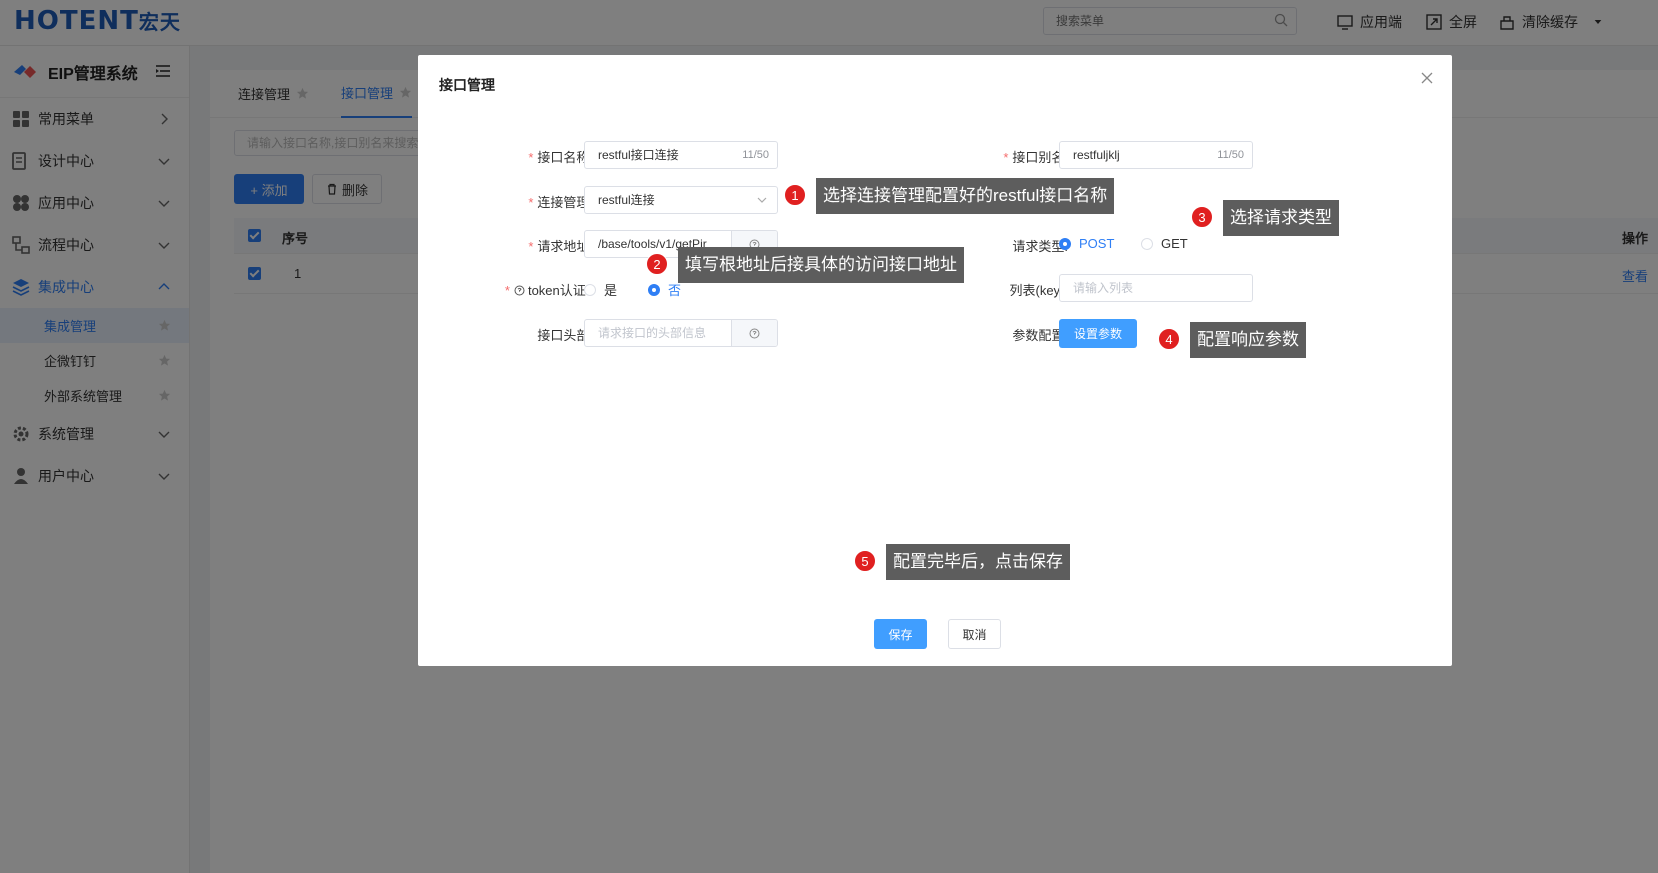  Describe the element at coordinates (1097, 243) in the screenshot. I see `method-post-label: POST` at that location.